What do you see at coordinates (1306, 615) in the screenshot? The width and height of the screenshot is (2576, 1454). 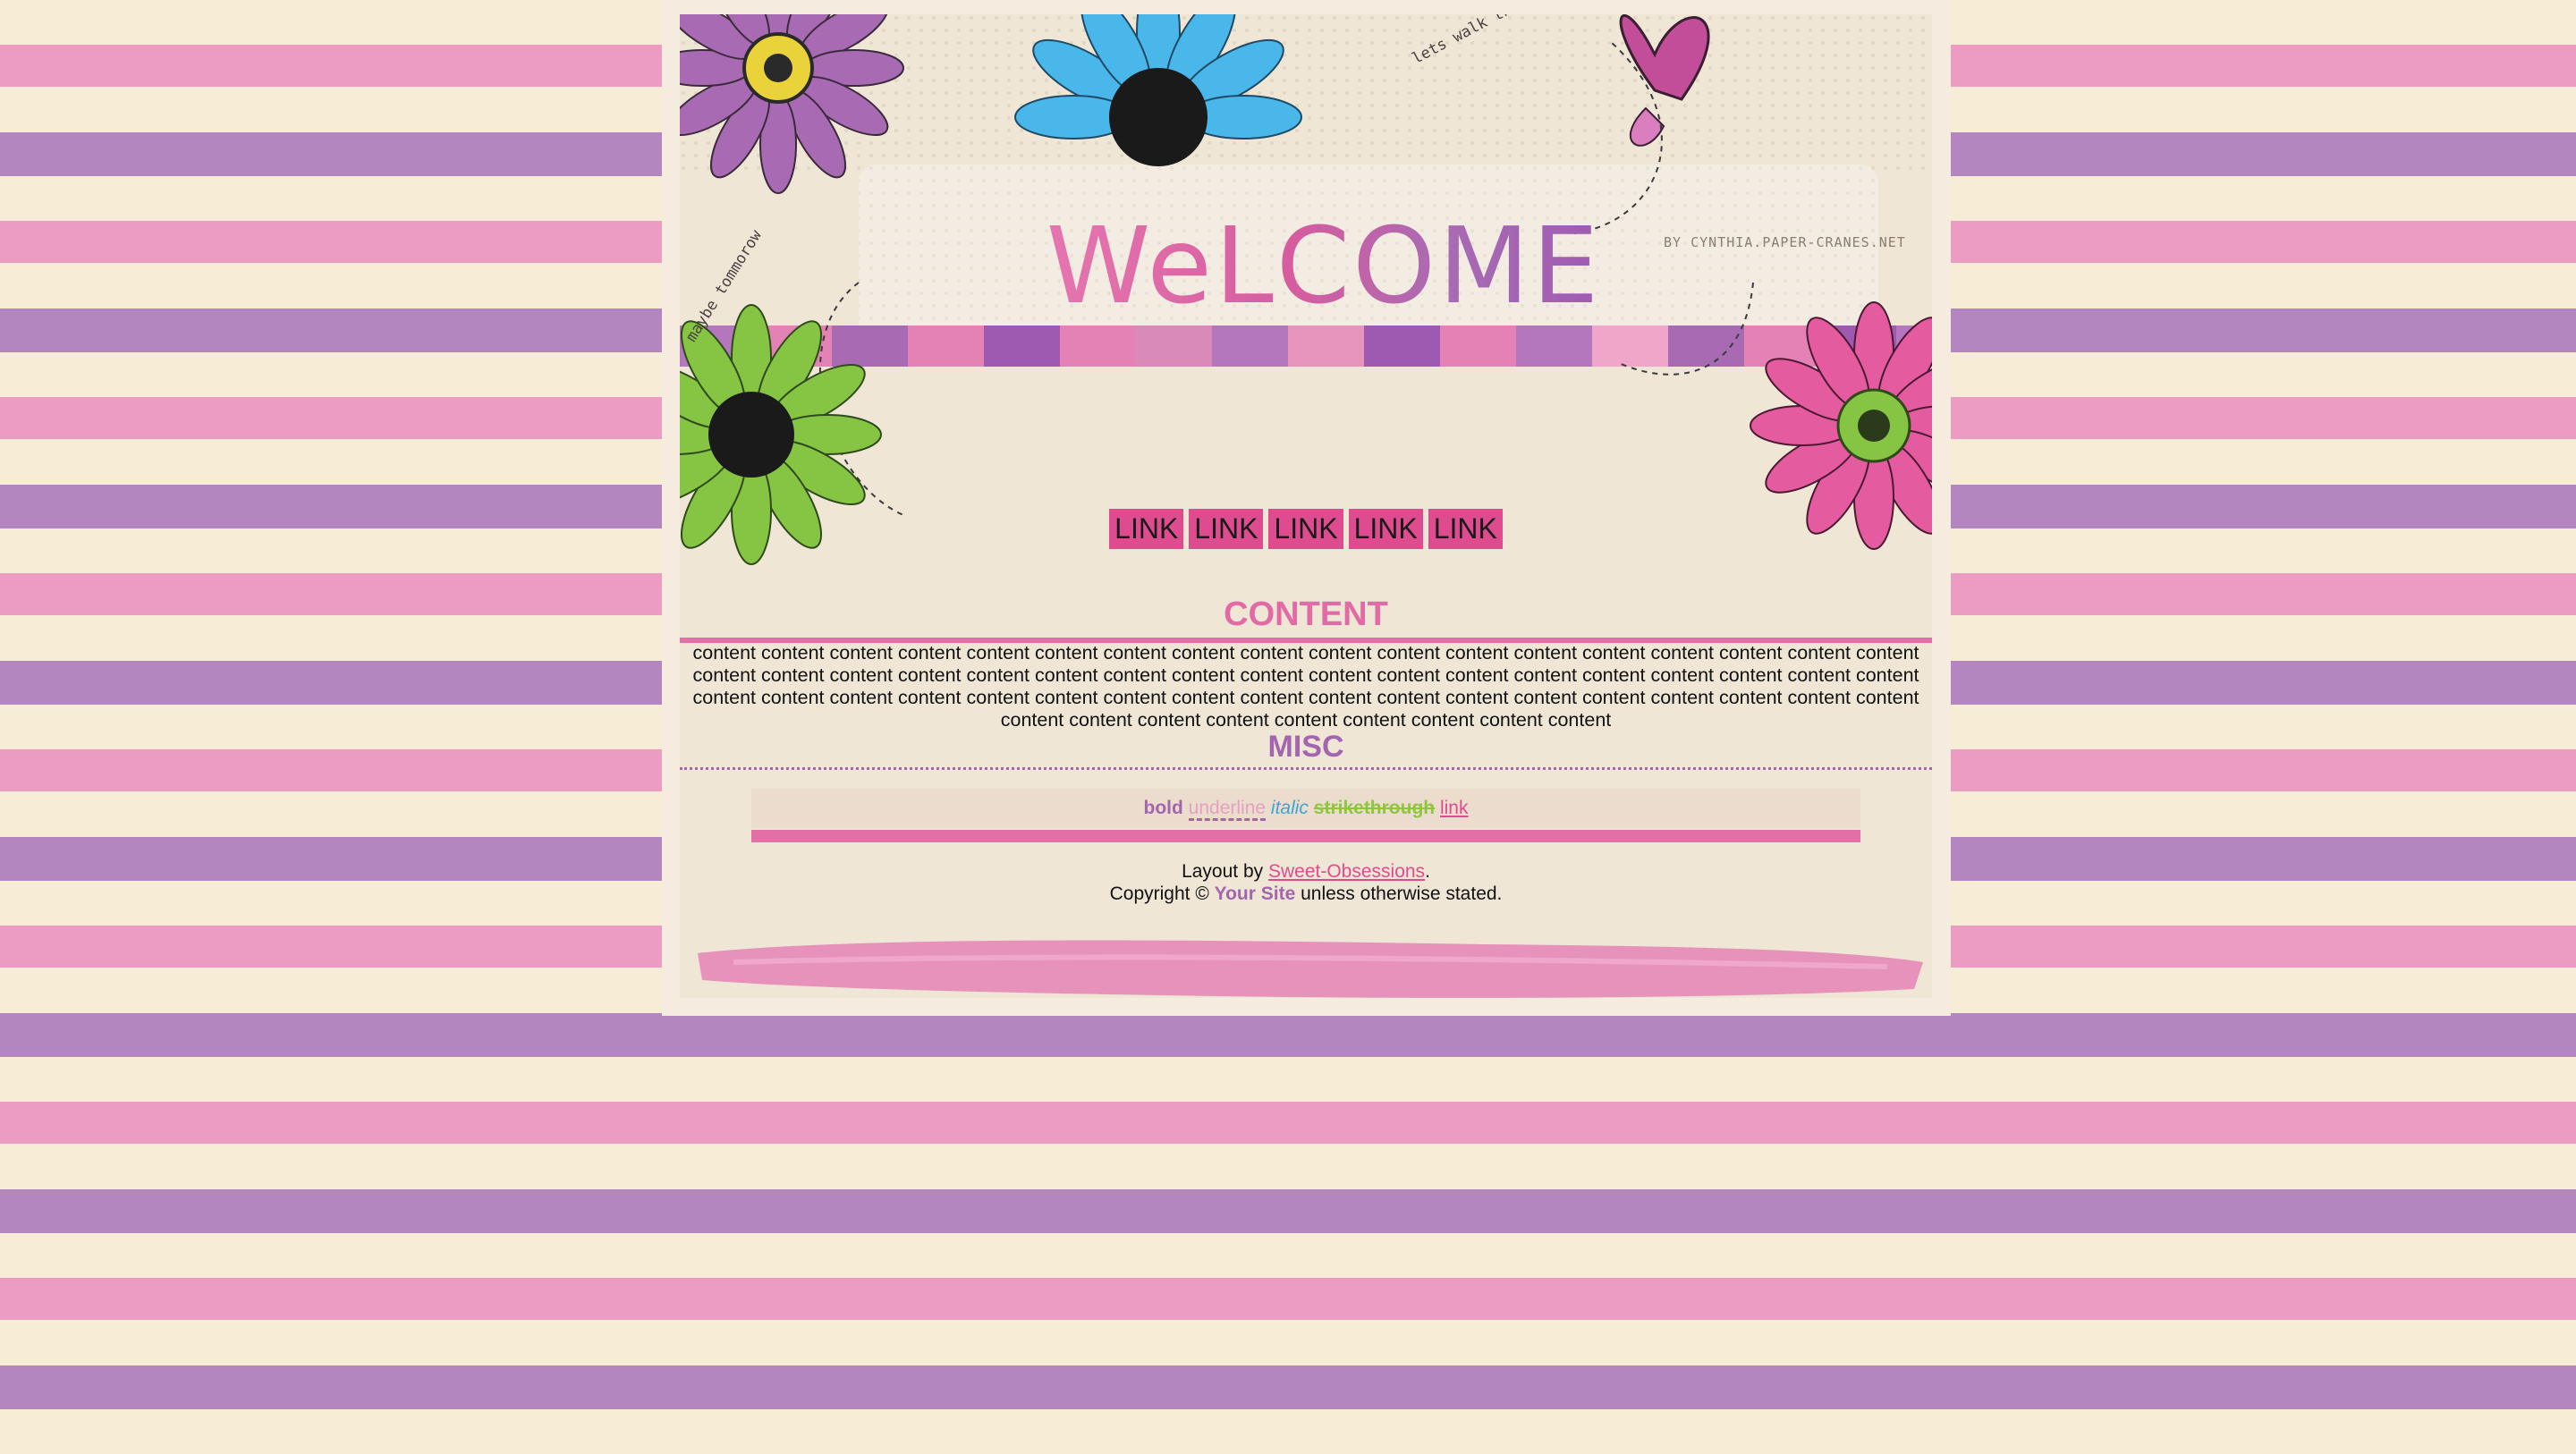 I see `content-heading: CONTENT` at bounding box center [1306, 615].